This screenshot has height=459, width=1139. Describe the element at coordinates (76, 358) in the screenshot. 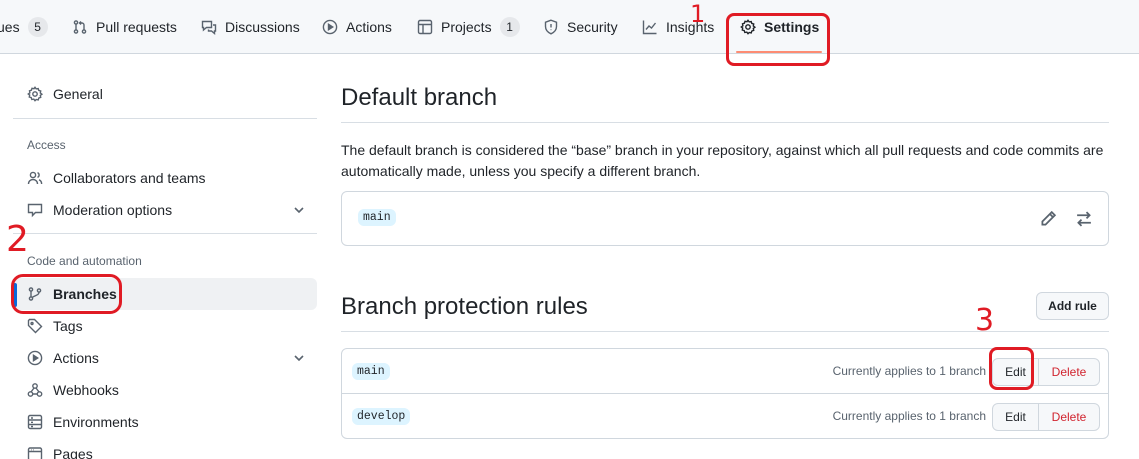

I see `sidebar-item-label: Actions` at that location.